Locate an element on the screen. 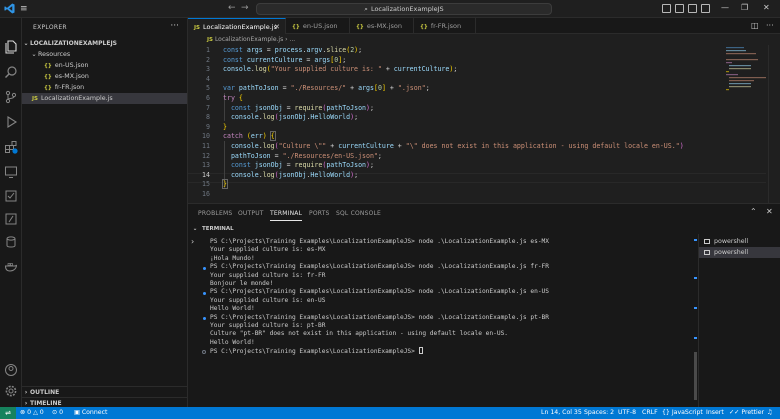 The image size is (780, 419). customize-layout-icon is located at coordinates (705, 8).